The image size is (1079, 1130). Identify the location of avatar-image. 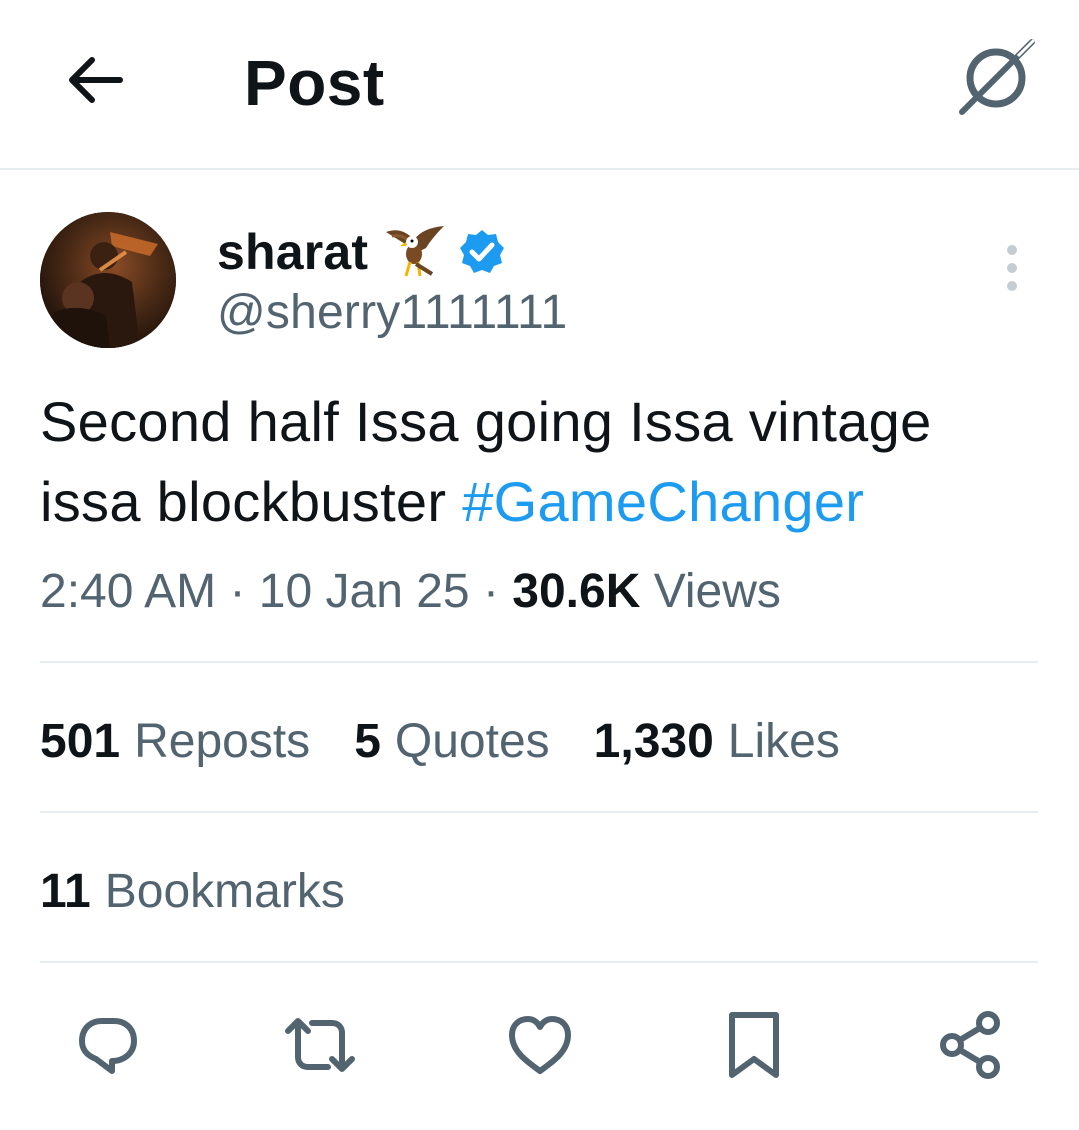
(108, 280).